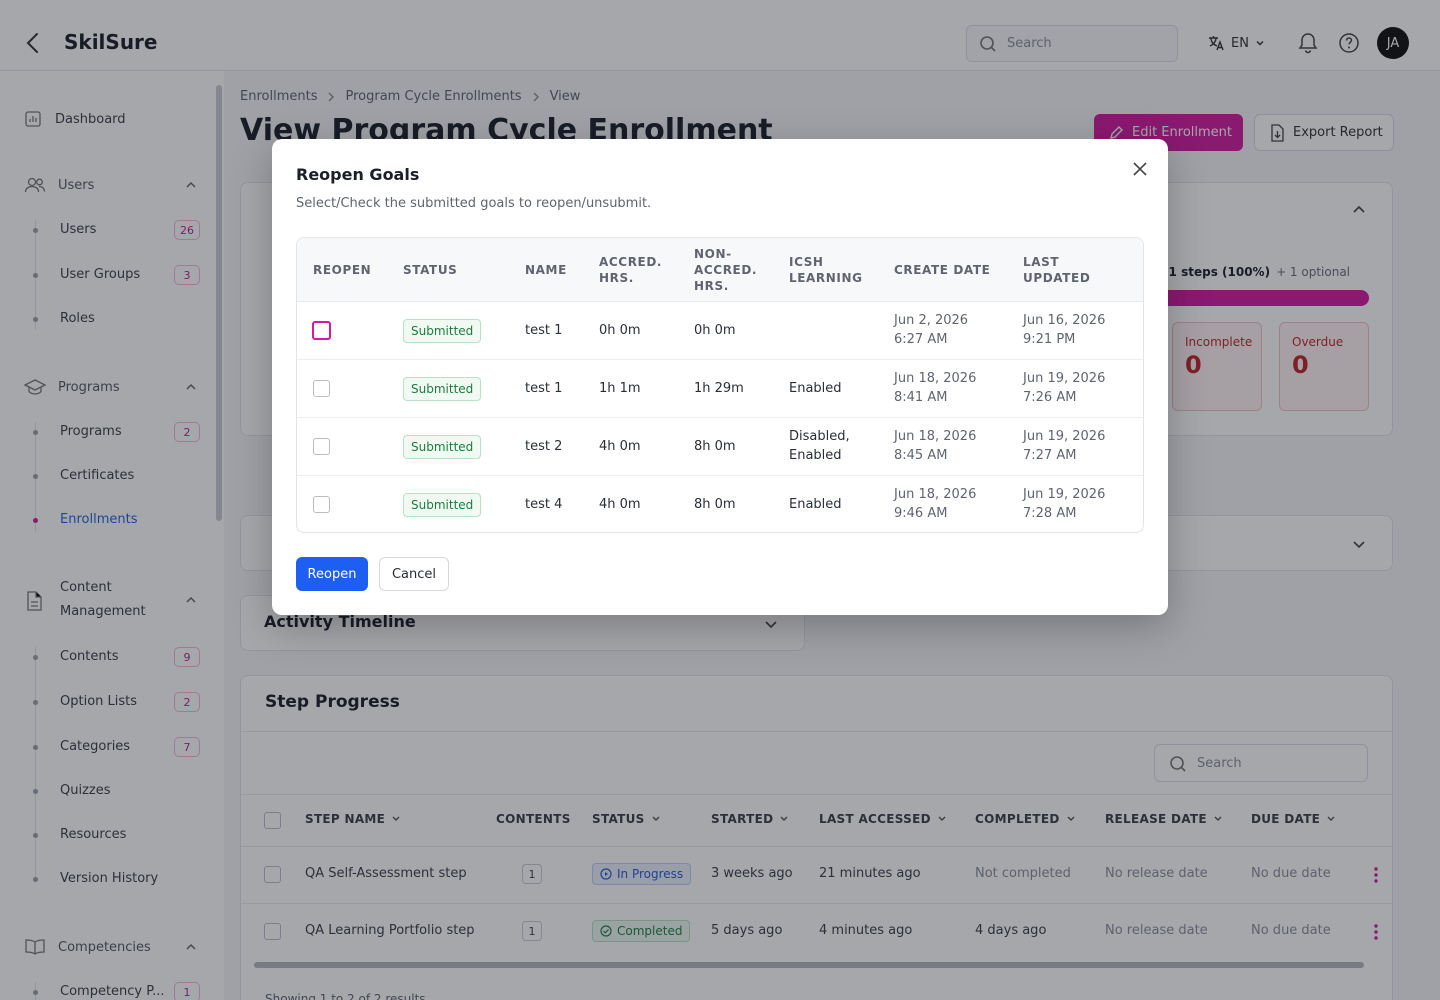 The width and height of the screenshot is (1440, 1000). I want to click on create-time: 9:46 AM, so click(921, 513).